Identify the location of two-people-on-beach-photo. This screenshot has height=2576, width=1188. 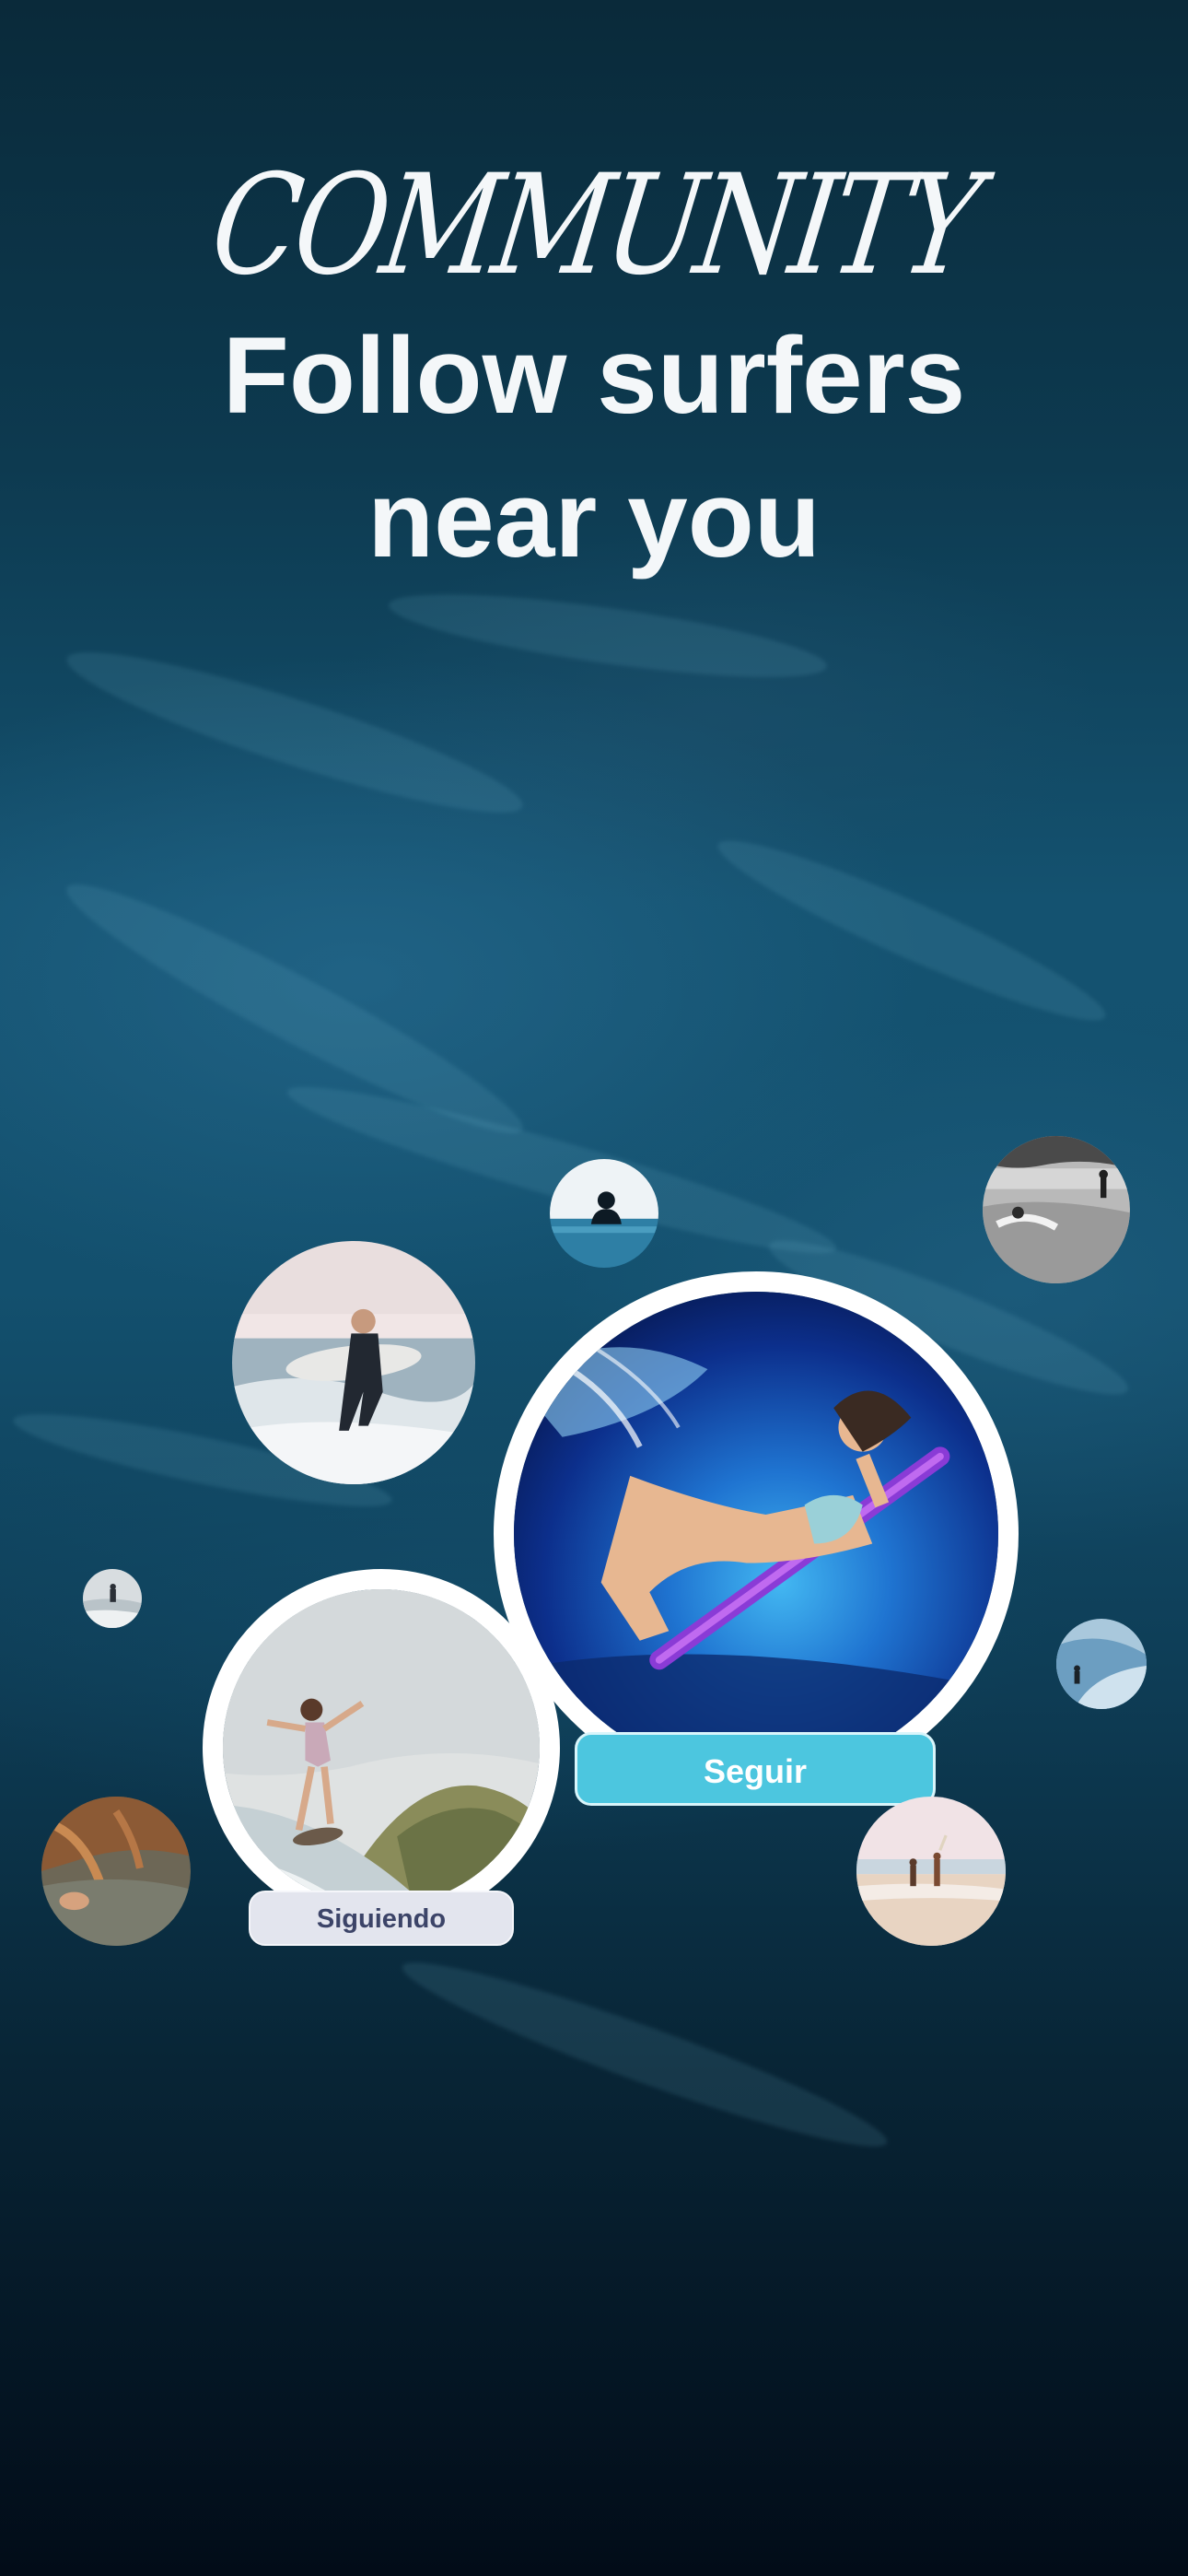
(931, 1871).